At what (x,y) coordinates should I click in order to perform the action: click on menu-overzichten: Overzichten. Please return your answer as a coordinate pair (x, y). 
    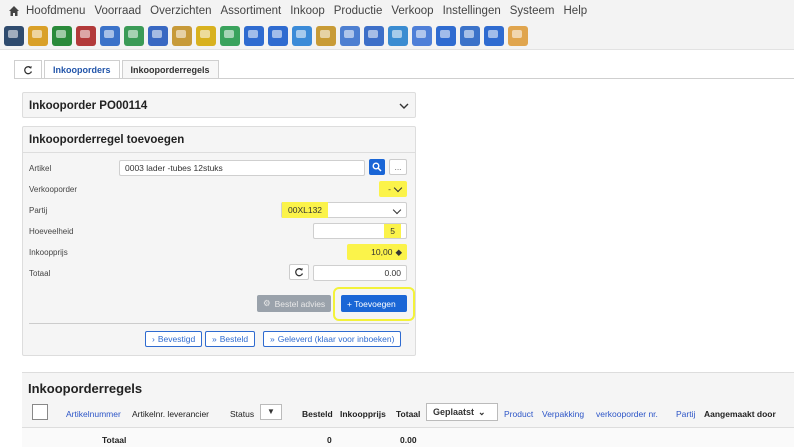
    Looking at the image, I should click on (180, 11).